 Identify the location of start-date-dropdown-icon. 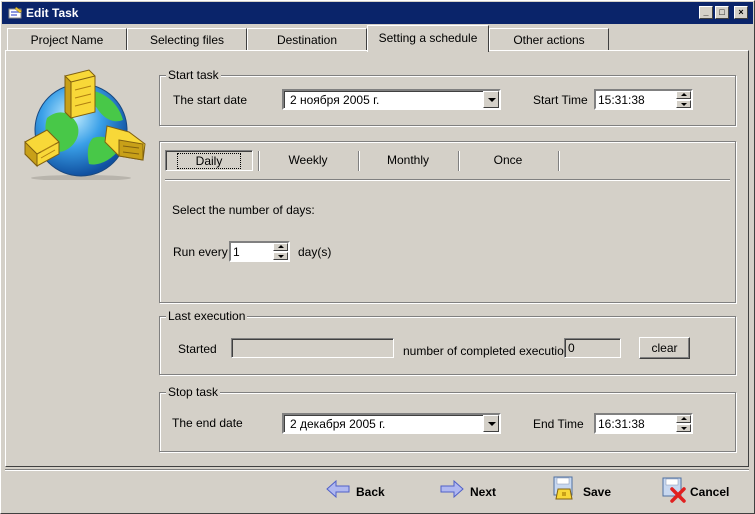
(491, 99).